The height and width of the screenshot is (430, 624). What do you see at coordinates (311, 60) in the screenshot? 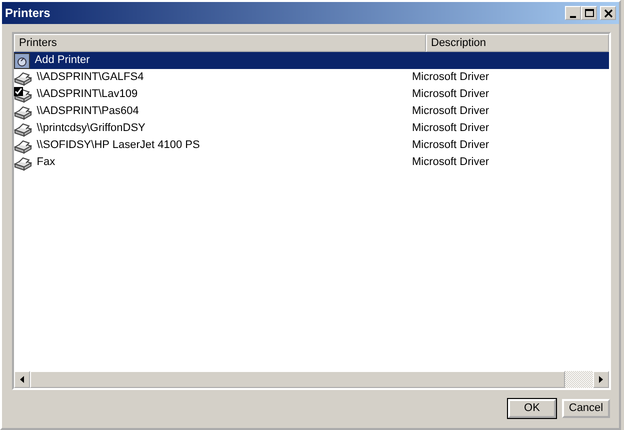
I see `list-row: Add Printer` at bounding box center [311, 60].